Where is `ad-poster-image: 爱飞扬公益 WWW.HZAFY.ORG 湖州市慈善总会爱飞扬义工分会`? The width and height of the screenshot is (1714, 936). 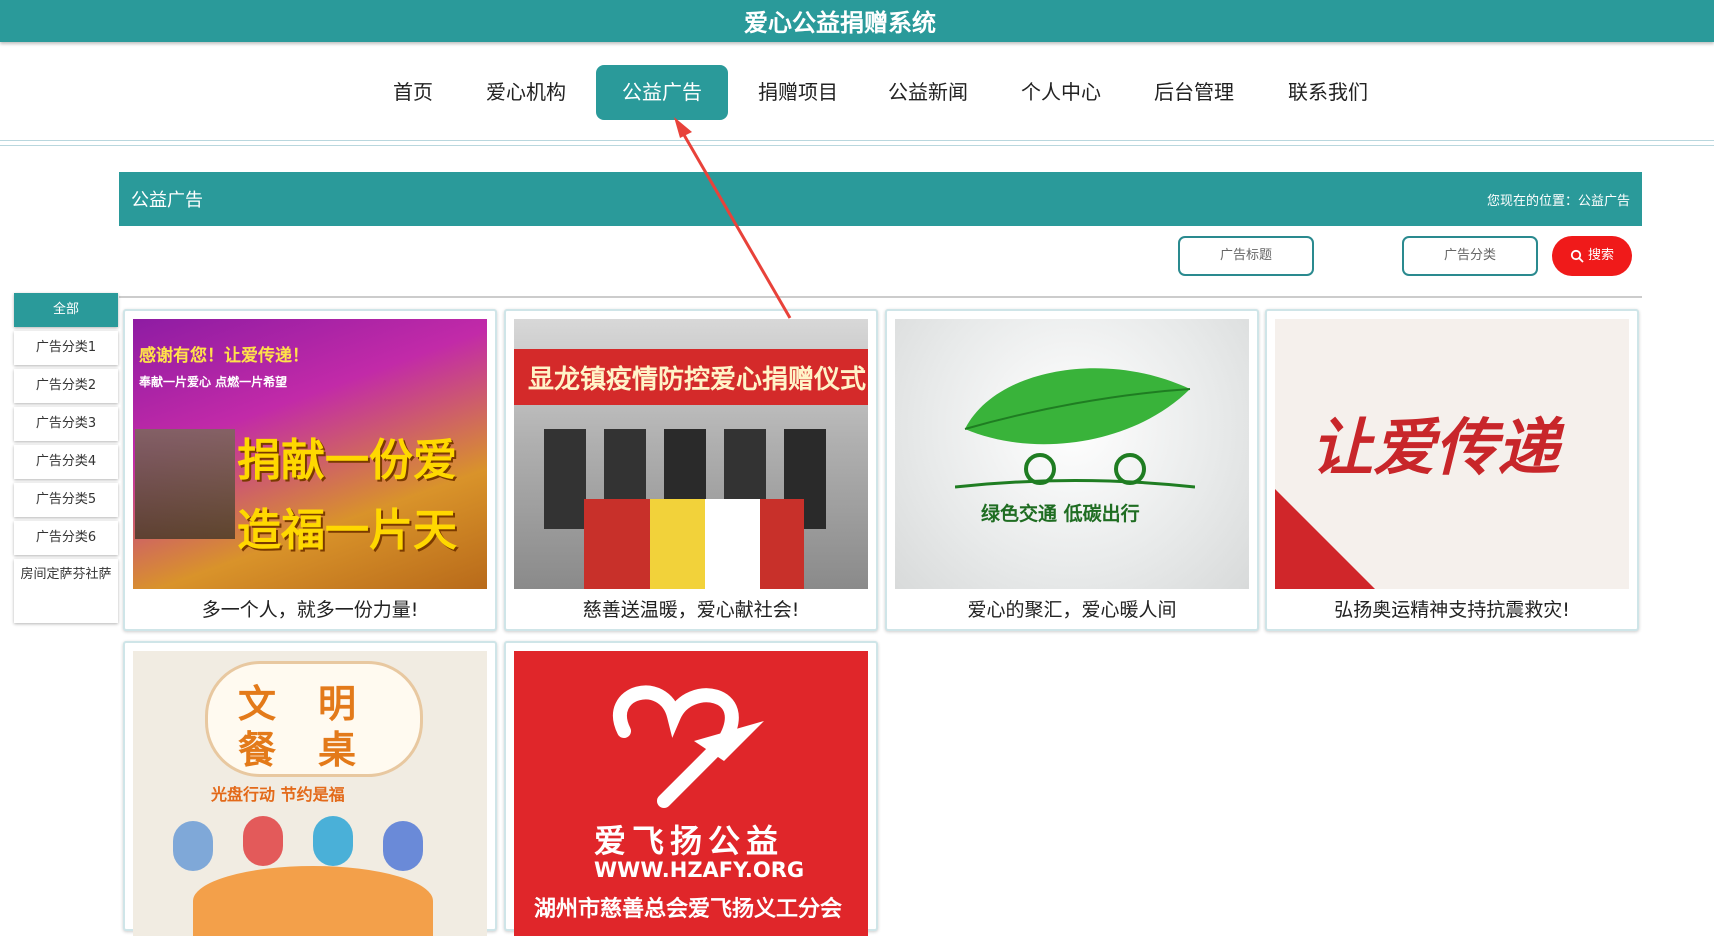 ad-poster-image: 爱飞扬公益 WWW.HZAFY.ORG 湖州市慈善总会爱飞扬义工分会 is located at coordinates (691, 793).